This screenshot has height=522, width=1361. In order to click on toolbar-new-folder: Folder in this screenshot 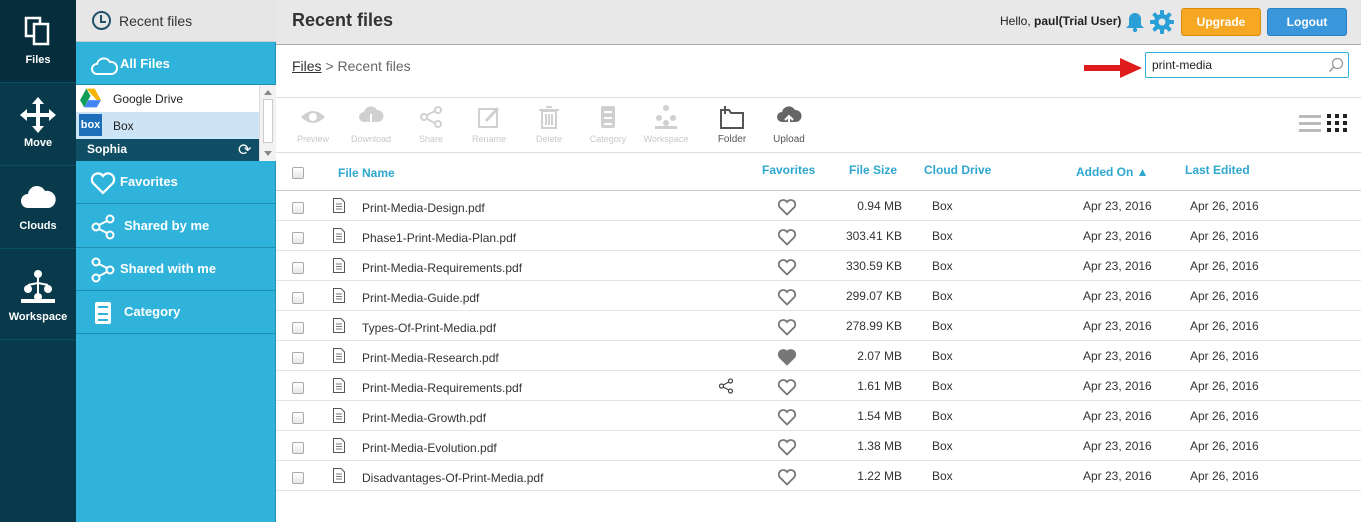, I will do `click(732, 126)`.